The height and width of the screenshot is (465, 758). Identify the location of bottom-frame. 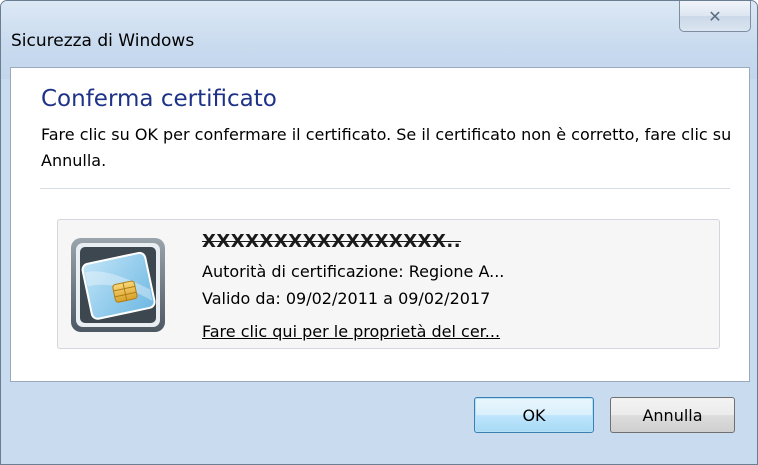
(379, 459).